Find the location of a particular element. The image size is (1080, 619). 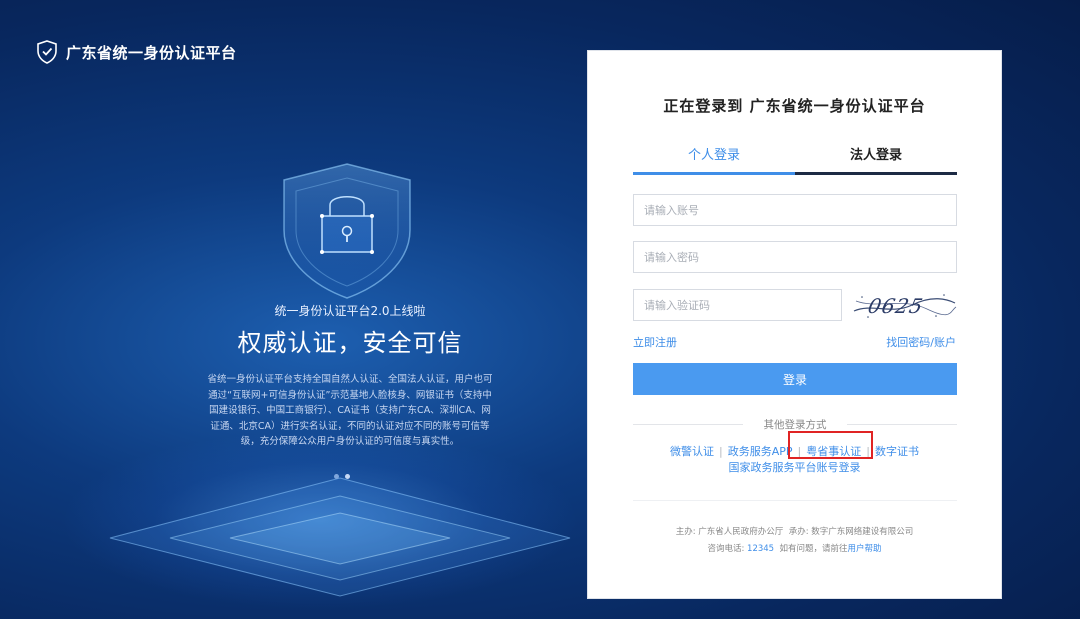

highlight-box is located at coordinates (830, 445).